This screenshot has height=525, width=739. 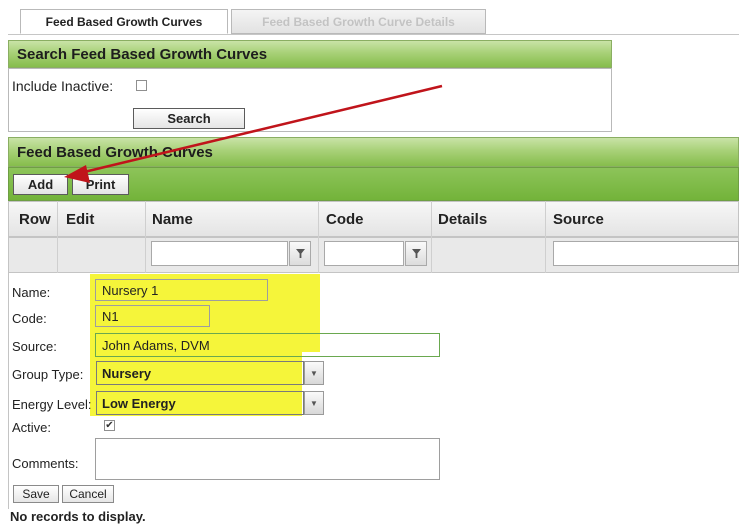 I want to click on energy-level-dropdown-button: ▼, so click(x=314, y=403).